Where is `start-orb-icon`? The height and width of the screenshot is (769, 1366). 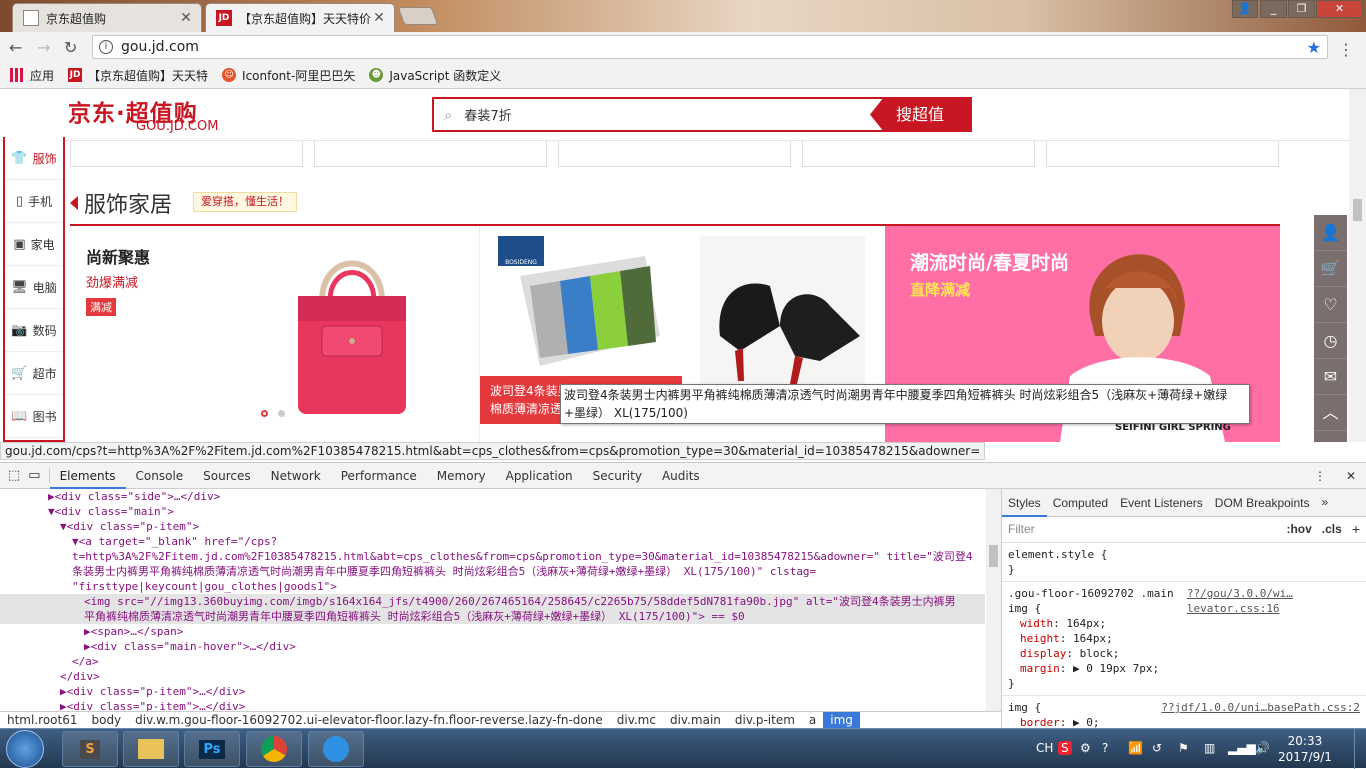 start-orb-icon is located at coordinates (25, 749).